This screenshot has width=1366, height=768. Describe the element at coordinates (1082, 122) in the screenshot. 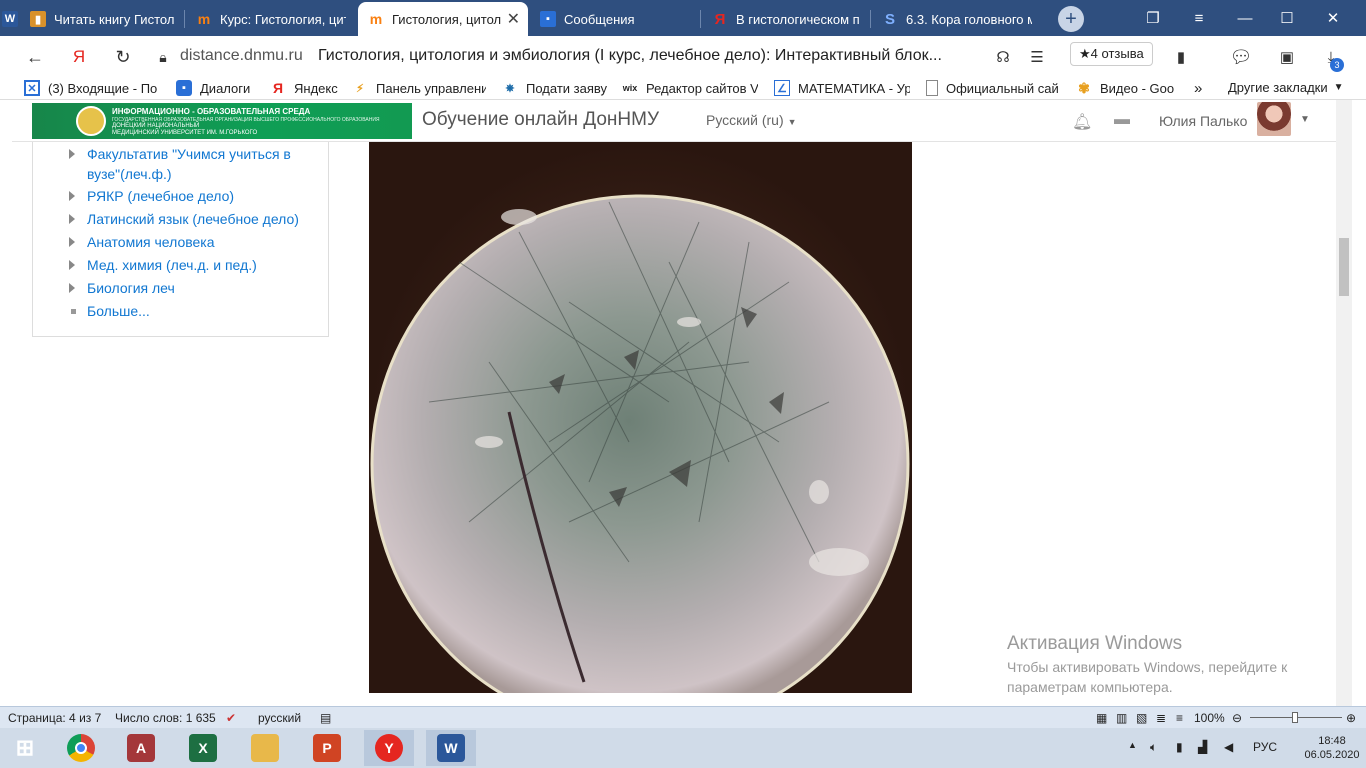

I see `notifications-icon: 🔔︎` at that location.